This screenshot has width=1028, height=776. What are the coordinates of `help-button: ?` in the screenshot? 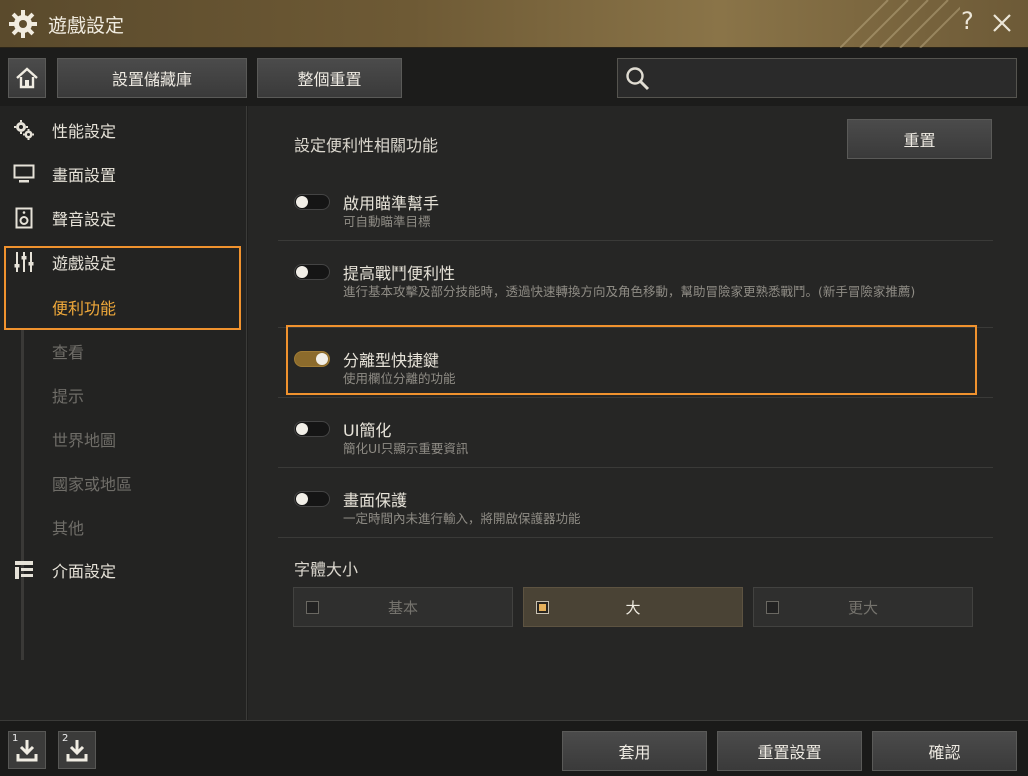 It's located at (967, 21).